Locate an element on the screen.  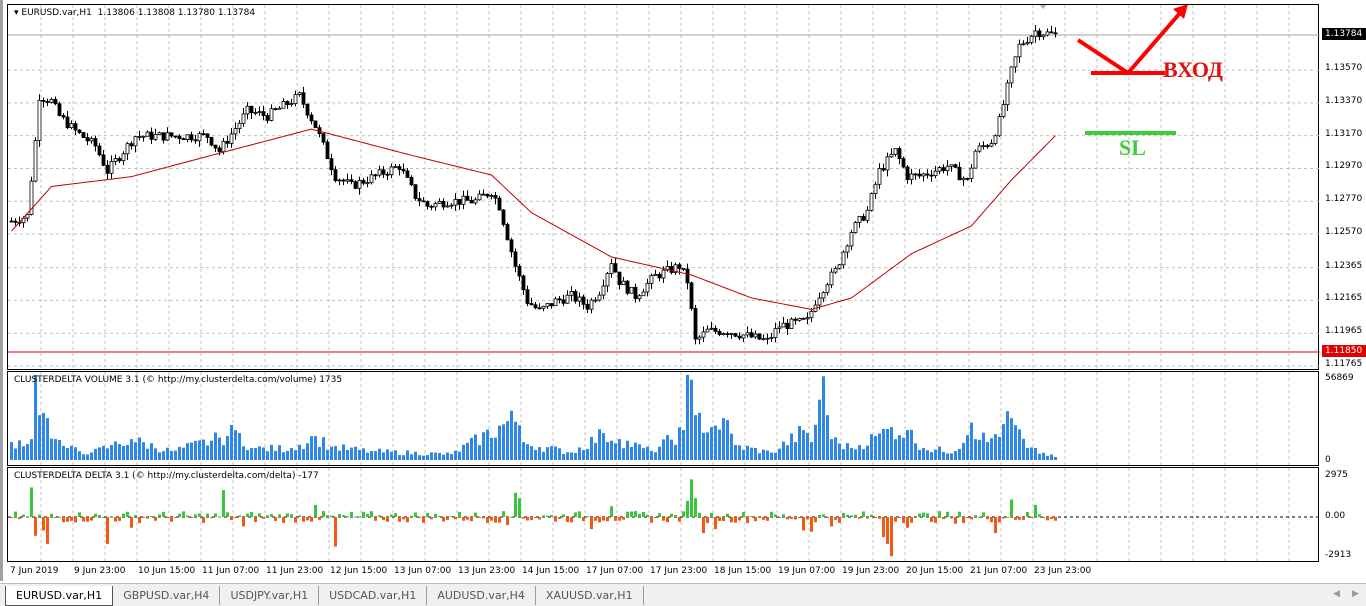
chart-tab: GBPUSD.var,H4 is located at coordinates (167, 595).